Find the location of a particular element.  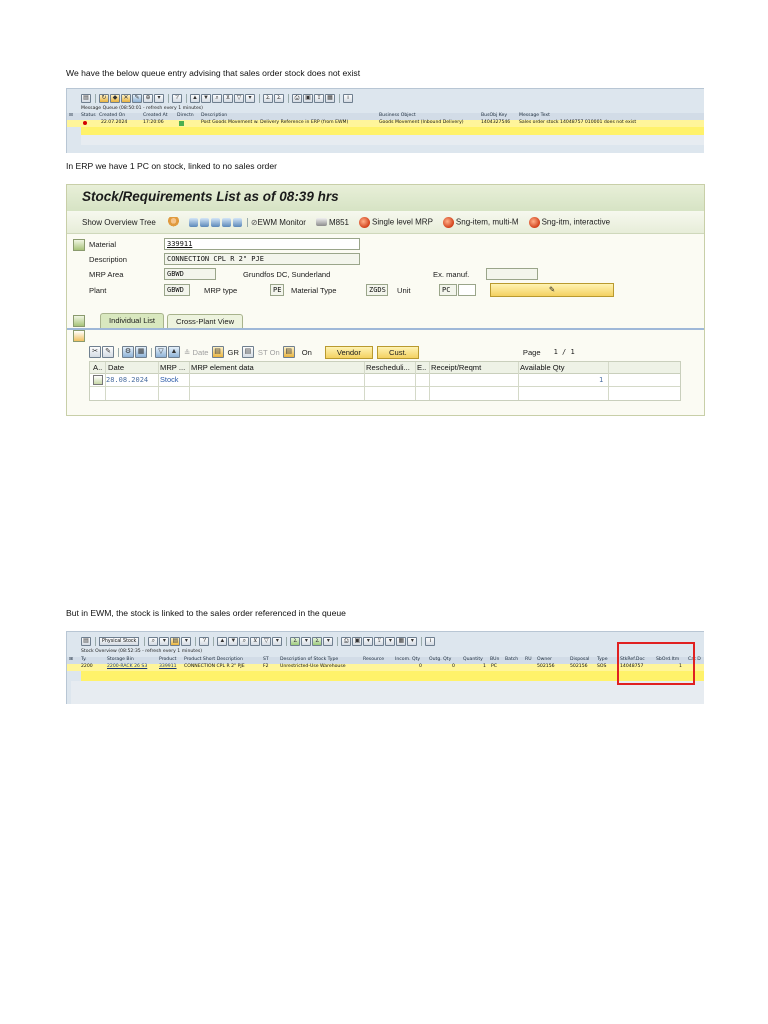

expand-icon is located at coordinates (79, 321).